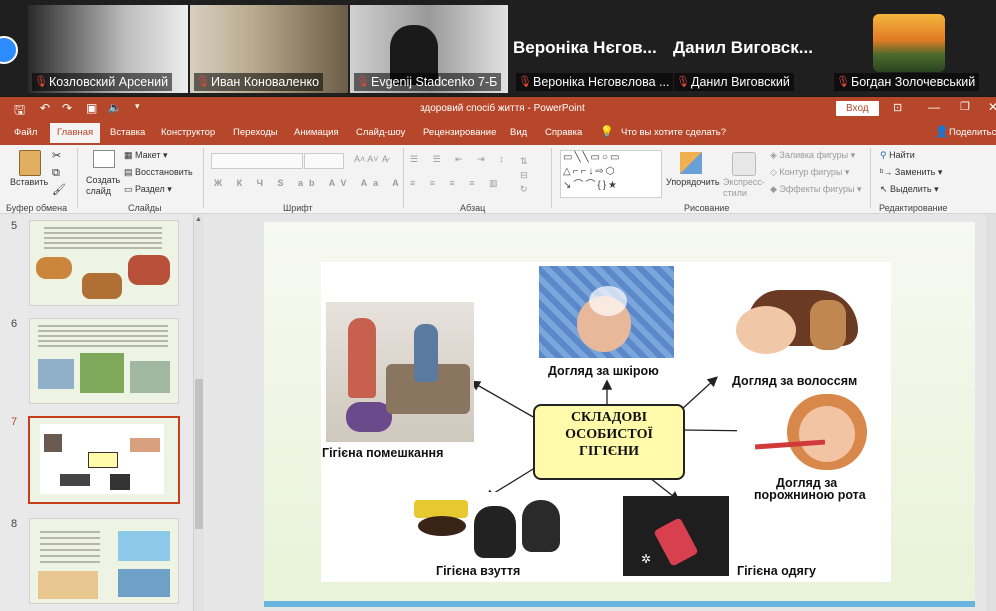 The height and width of the screenshot is (611, 996). I want to click on caption-home: Гігієна помешкання, so click(383, 453).